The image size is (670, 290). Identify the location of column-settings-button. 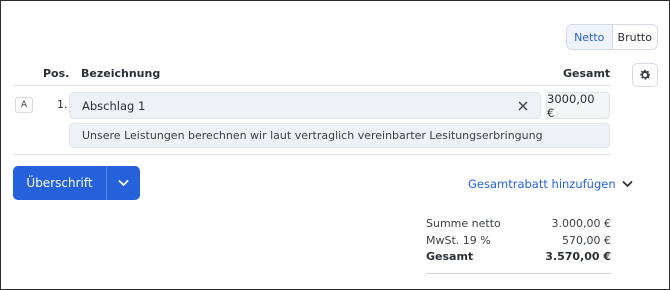
(645, 75).